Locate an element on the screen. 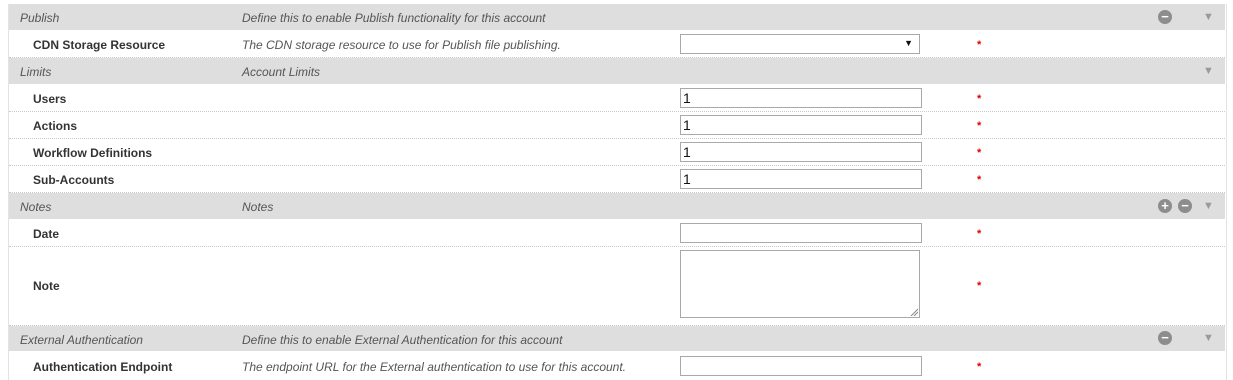 This screenshot has height=380, width=1233. date-input is located at coordinates (801, 233).